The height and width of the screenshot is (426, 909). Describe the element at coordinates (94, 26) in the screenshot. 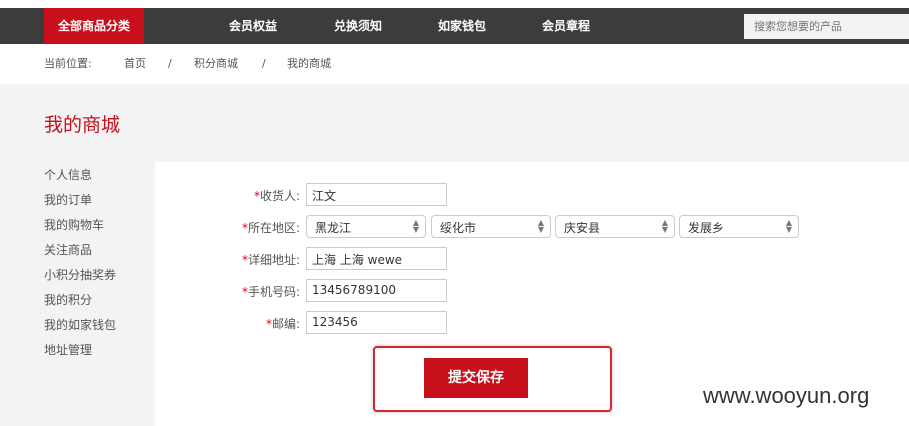

I see `all-categories-button: 全部商品分类` at that location.